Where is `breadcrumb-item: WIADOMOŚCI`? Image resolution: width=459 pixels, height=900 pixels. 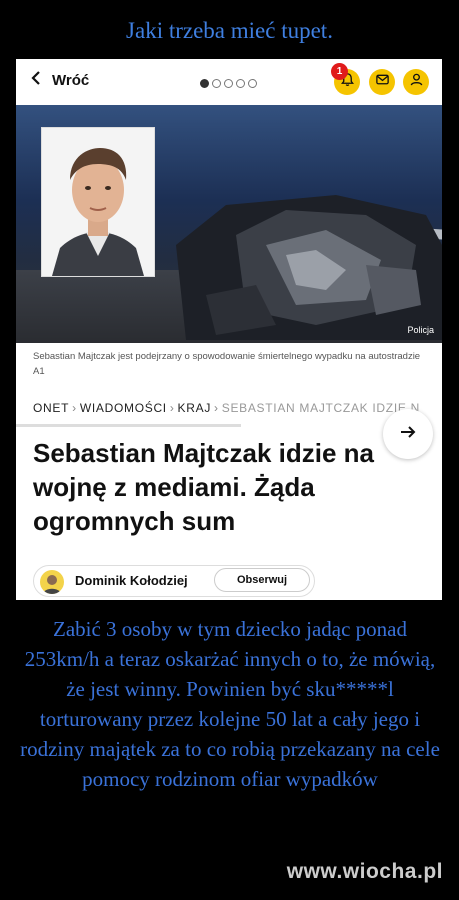
breadcrumb-item: WIADOMOŚCI is located at coordinates (123, 408).